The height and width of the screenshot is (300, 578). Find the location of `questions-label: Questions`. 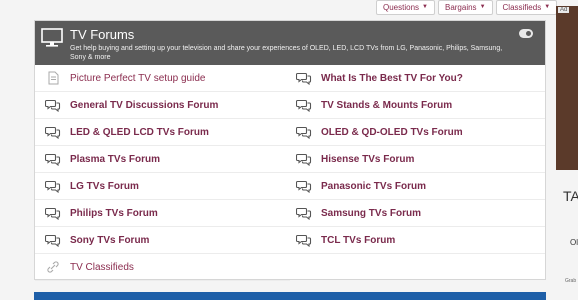

questions-label: Questions is located at coordinates (401, 7).